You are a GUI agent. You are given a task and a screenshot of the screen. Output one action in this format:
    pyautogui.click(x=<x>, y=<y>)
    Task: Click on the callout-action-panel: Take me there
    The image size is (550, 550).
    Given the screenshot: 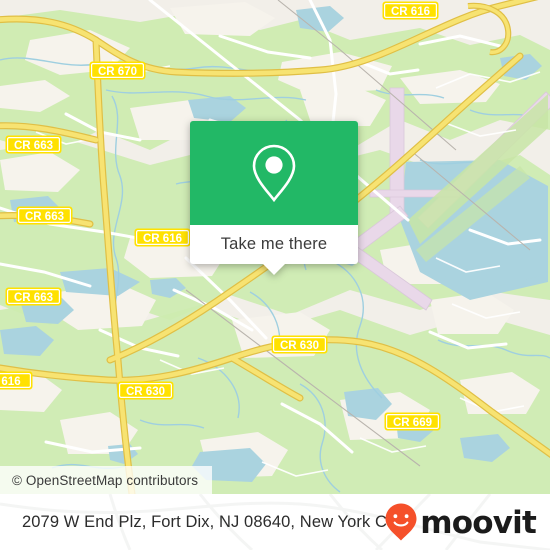 What is the action you would take?
    pyautogui.click(x=274, y=250)
    